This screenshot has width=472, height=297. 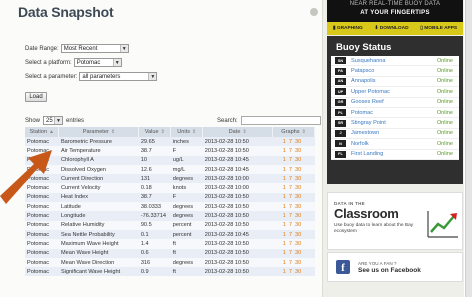 I want to click on buoy-item: PL Potomac Online, so click(x=395, y=113).